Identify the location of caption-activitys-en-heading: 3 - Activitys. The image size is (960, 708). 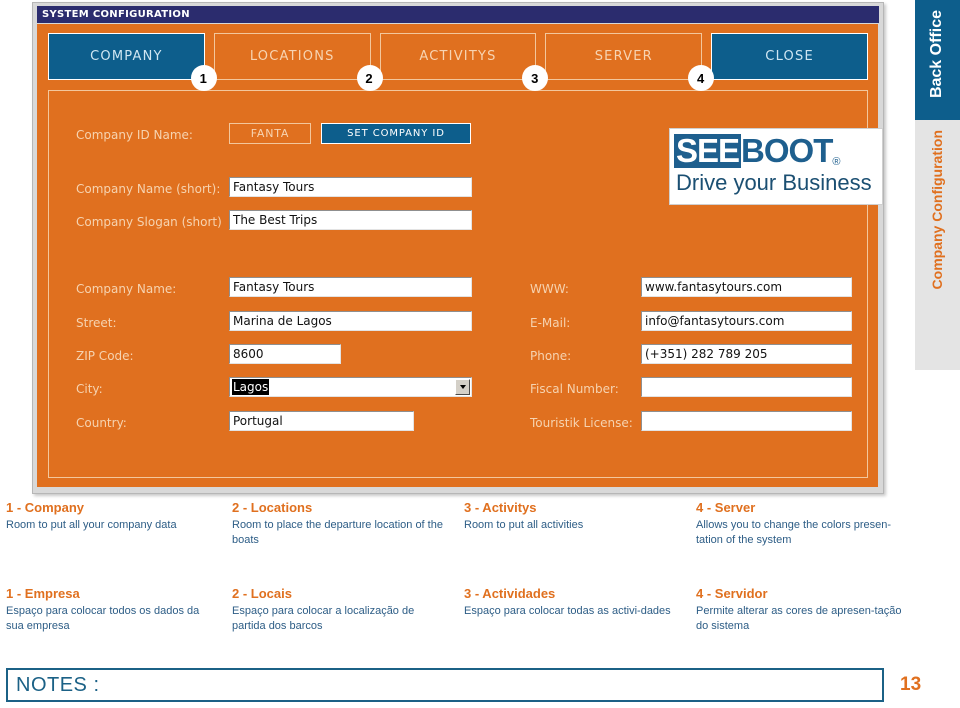
(500, 507).